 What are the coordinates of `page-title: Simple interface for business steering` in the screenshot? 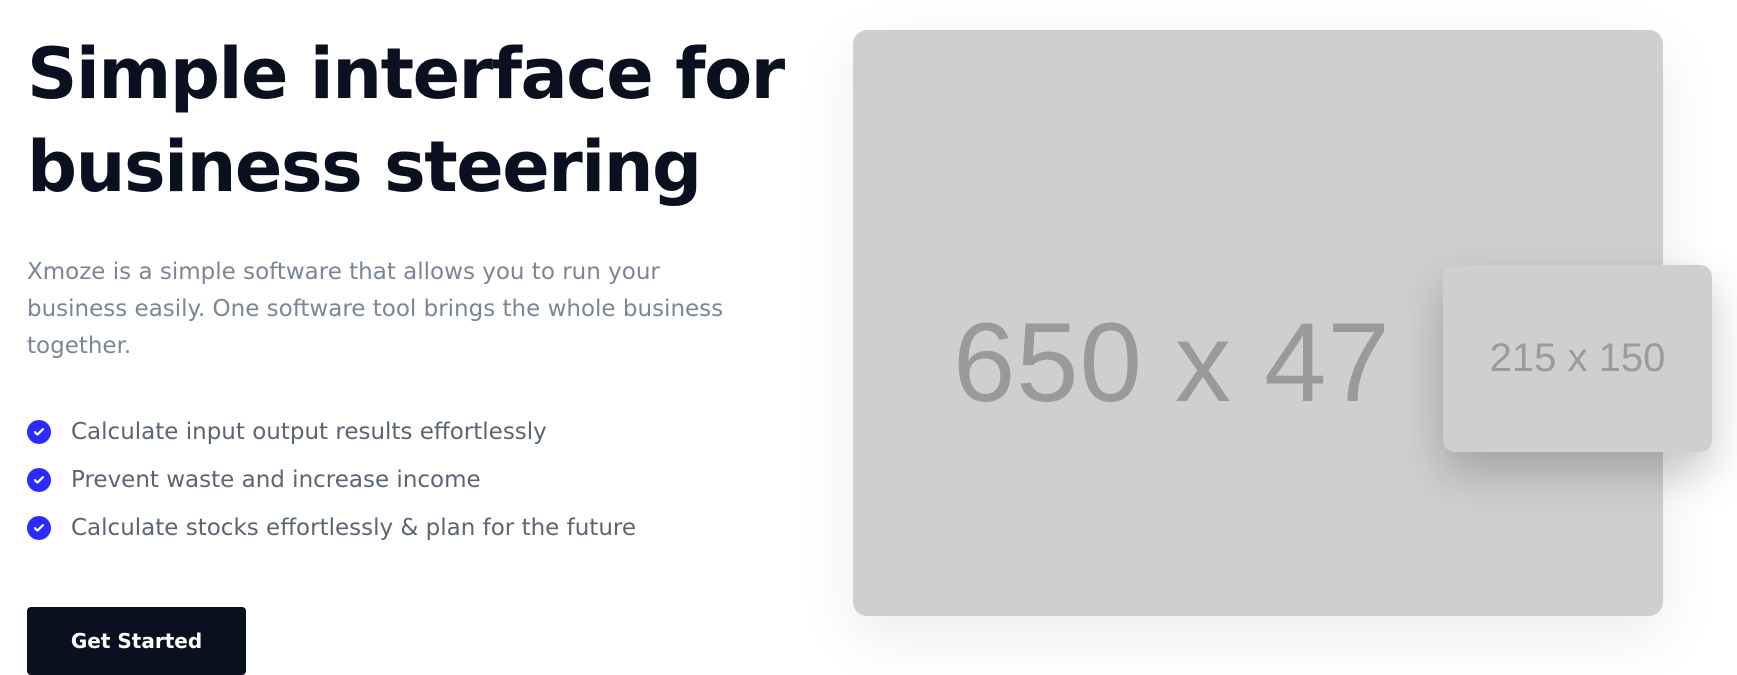 It's located at (406, 120).